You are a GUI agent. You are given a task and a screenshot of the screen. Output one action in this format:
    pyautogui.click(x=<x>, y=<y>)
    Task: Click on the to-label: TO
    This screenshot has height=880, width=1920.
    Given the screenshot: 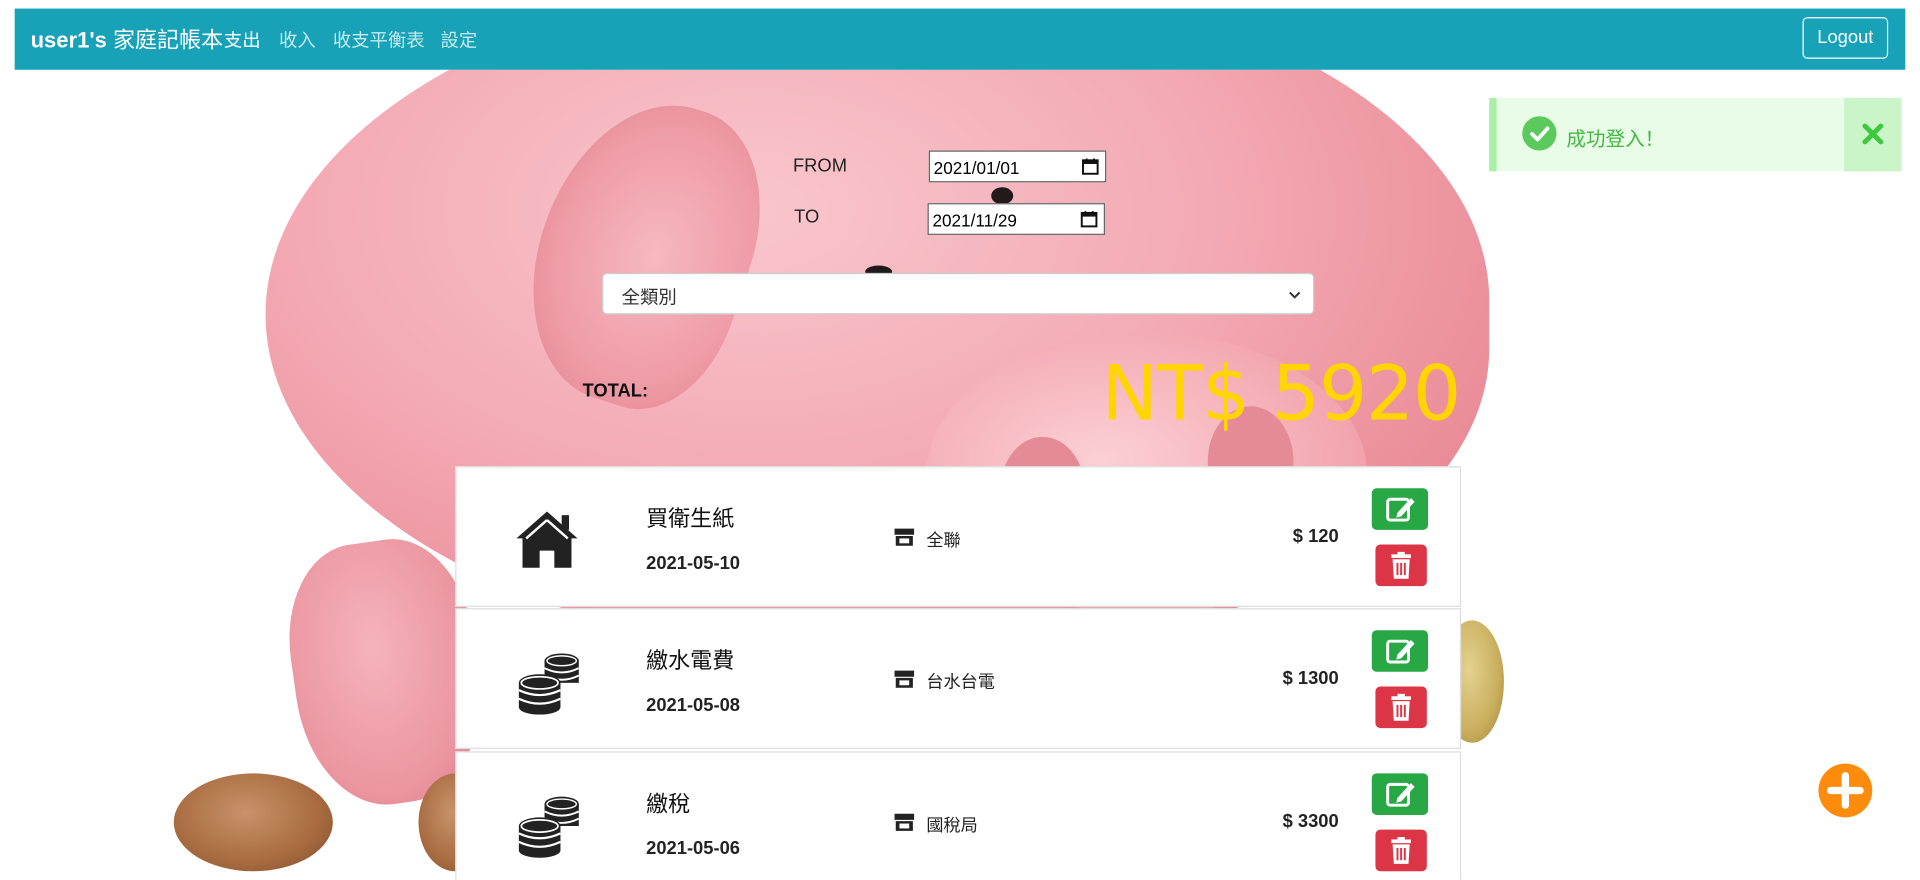 What is the action you would take?
    pyautogui.click(x=807, y=217)
    